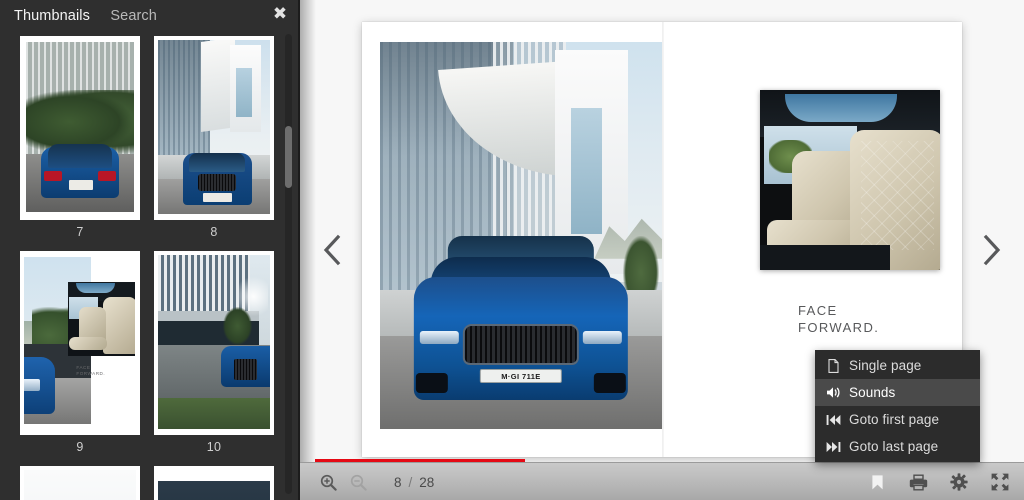 This screenshot has width=1024, height=500. Describe the element at coordinates (214, 232) in the screenshot. I see `thumbnail-label: 8` at that location.